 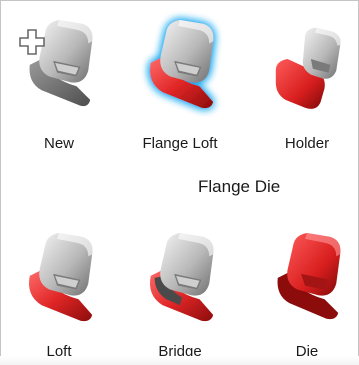 I want to click on new-flange-die-icon, so click(x=61, y=63).